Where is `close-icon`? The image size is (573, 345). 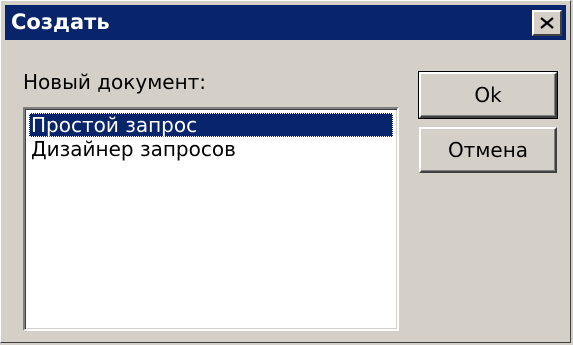 close-icon is located at coordinates (547, 23).